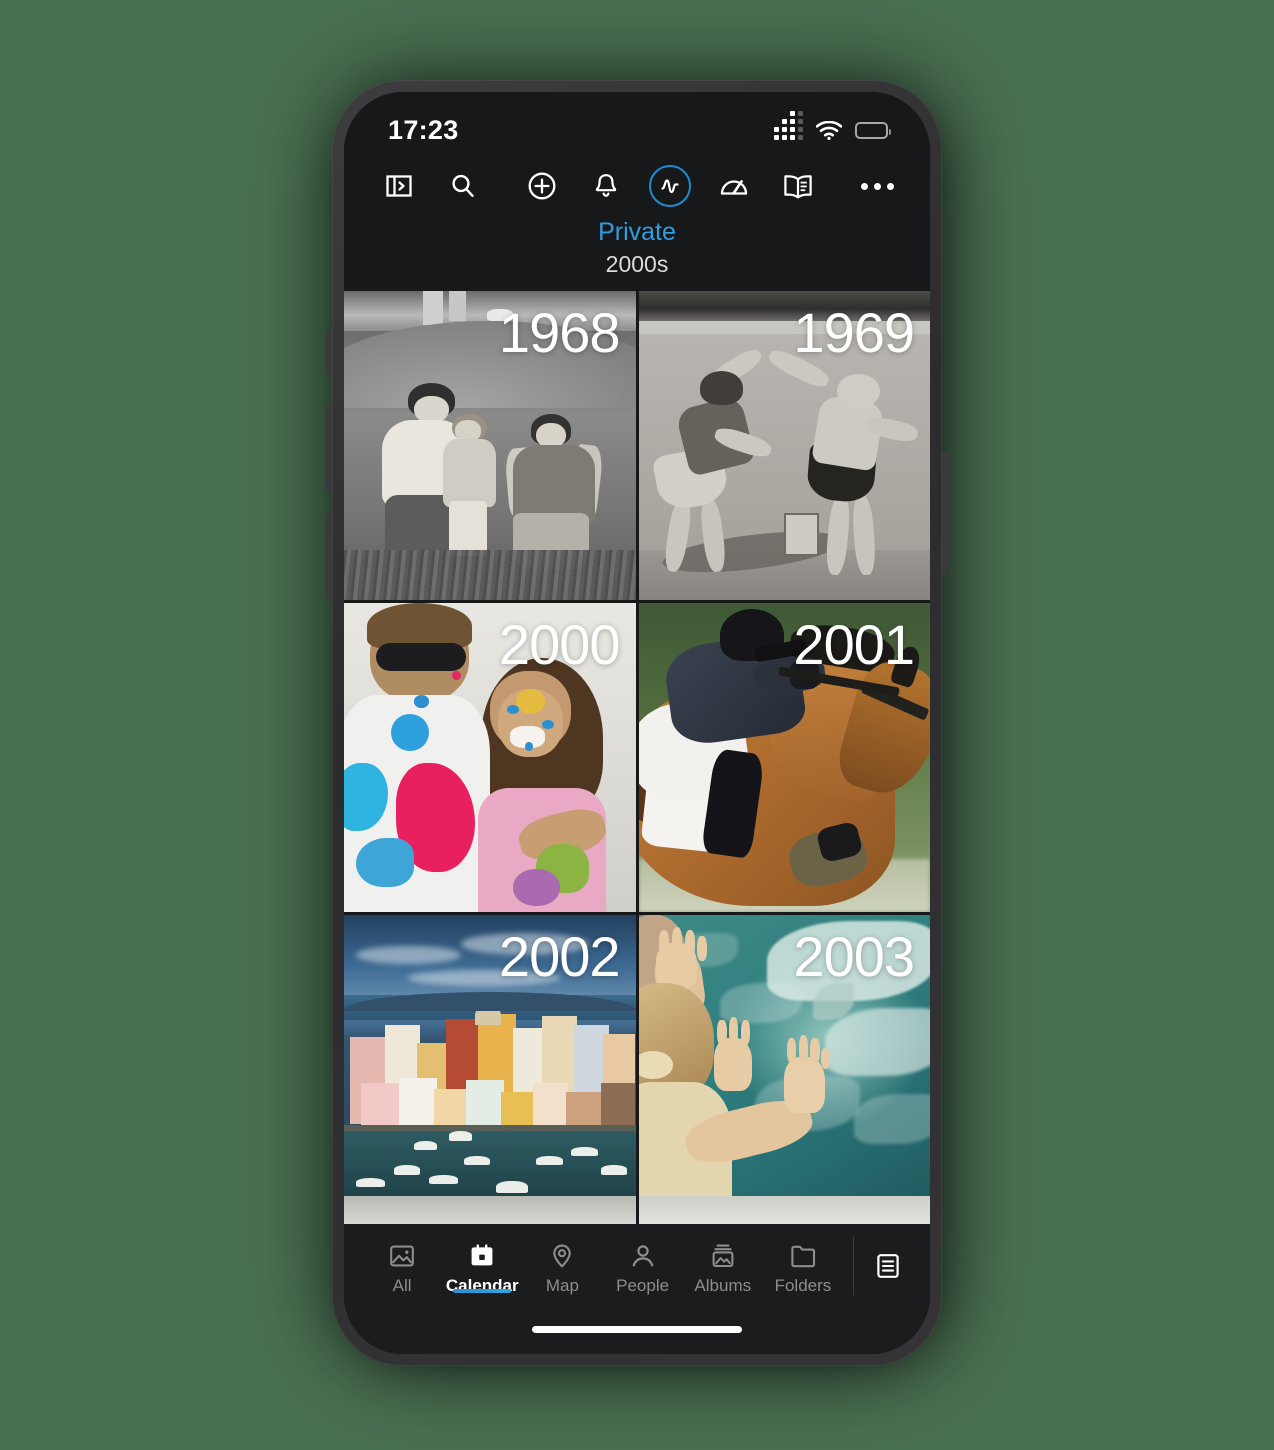 The height and width of the screenshot is (1450, 1274). Describe the element at coordinates (559, 332) in the screenshot. I see `year-label: 1968` at that location.